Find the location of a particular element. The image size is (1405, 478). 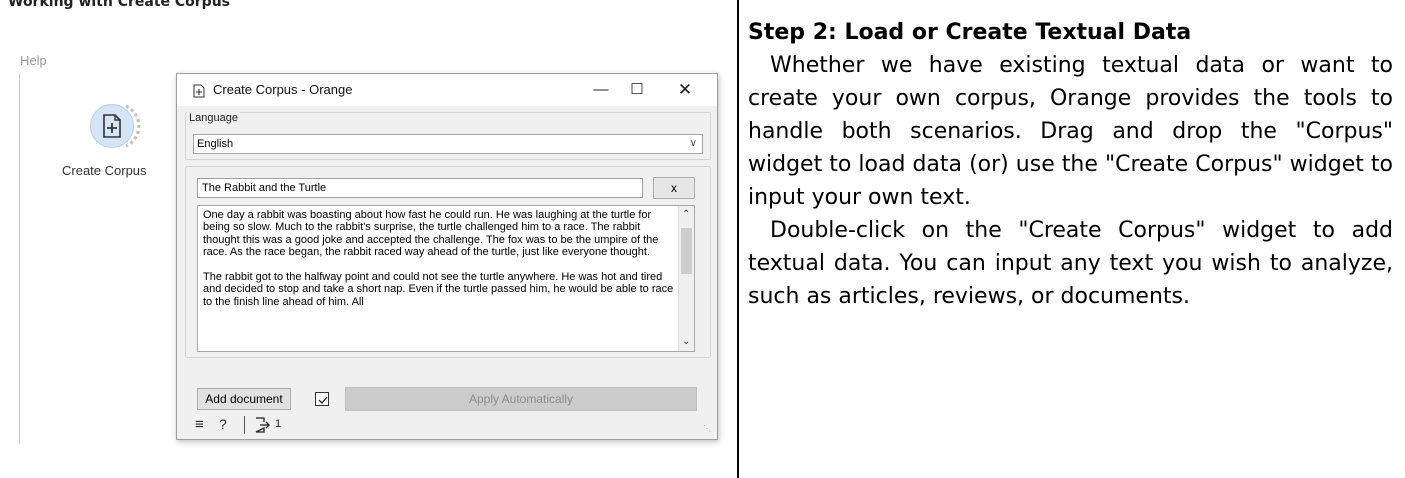

maximize-icon: ☐ is located at coordinates (637, 90).